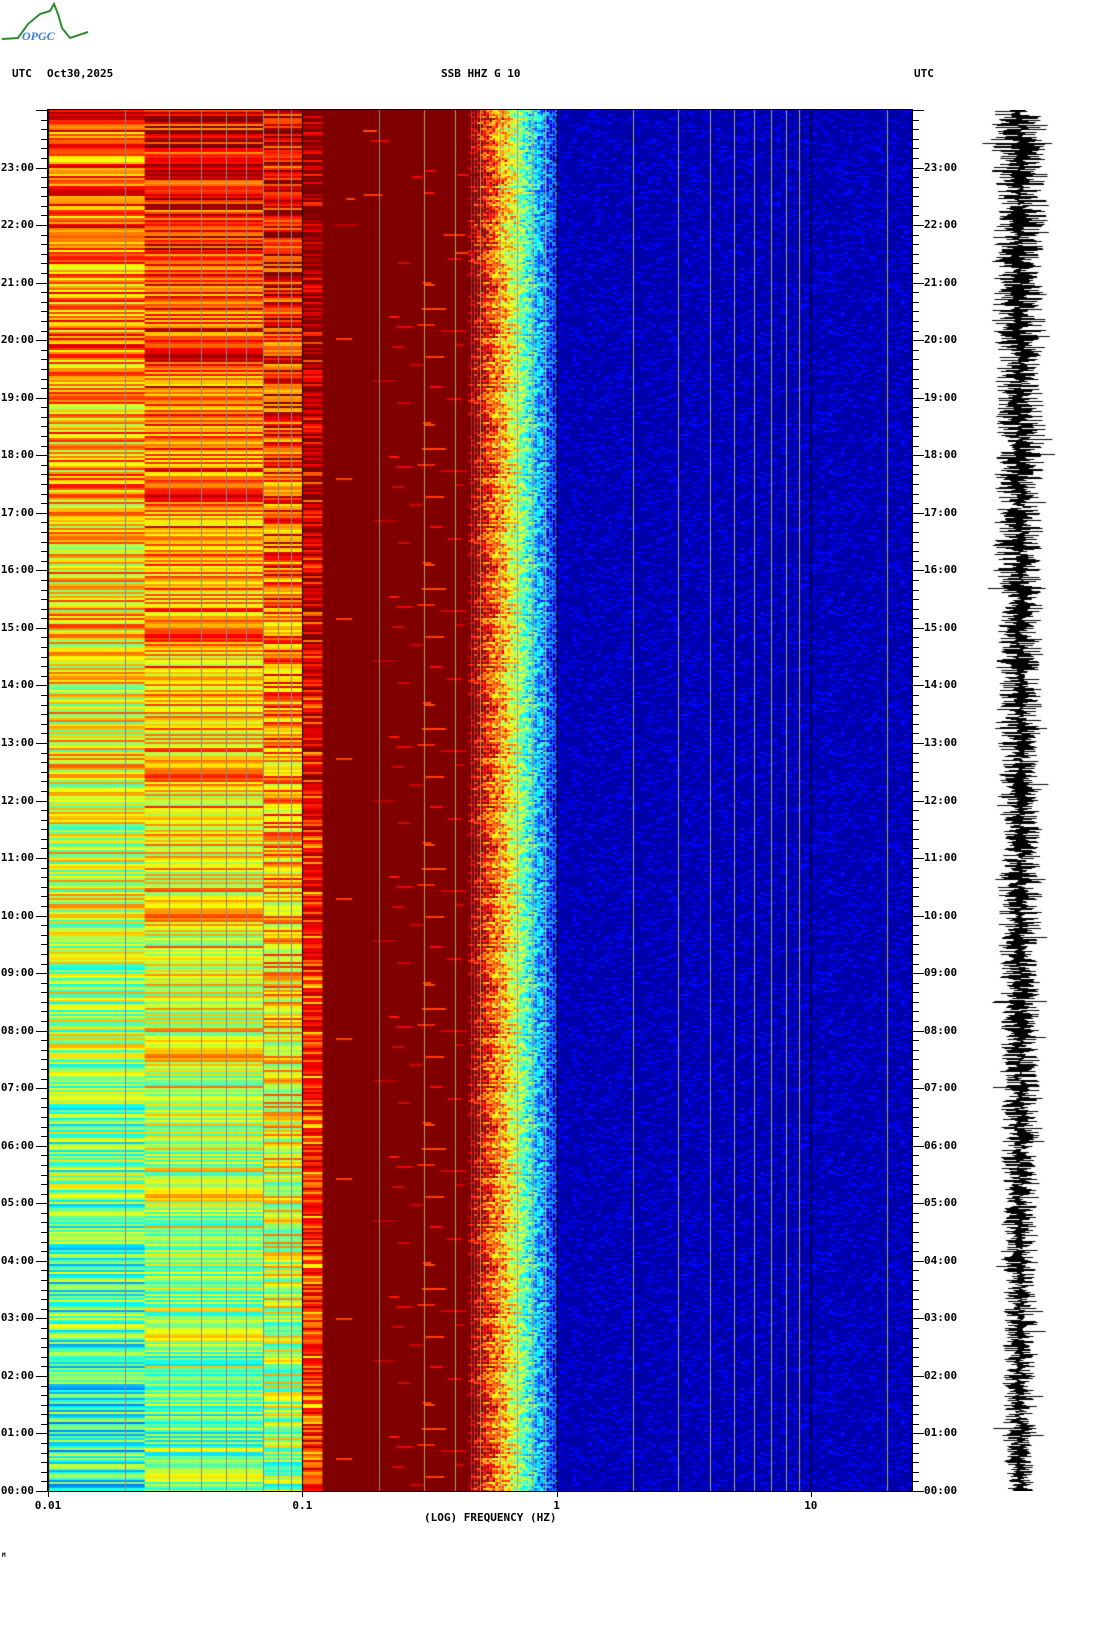 This screenshot has width=1102, height=1634. Describe the element at coordinates (17, 800) in the screenshot. I see `y-tick-label-left: 12:00` at that location.